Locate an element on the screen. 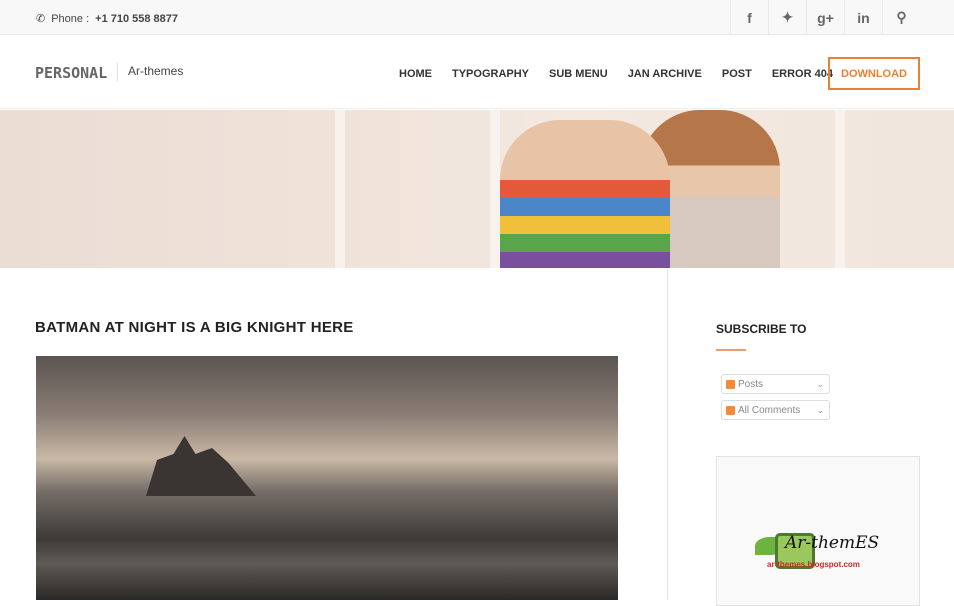 The image size is (954, 606). hero-boy is located at coordinates (585, 194).